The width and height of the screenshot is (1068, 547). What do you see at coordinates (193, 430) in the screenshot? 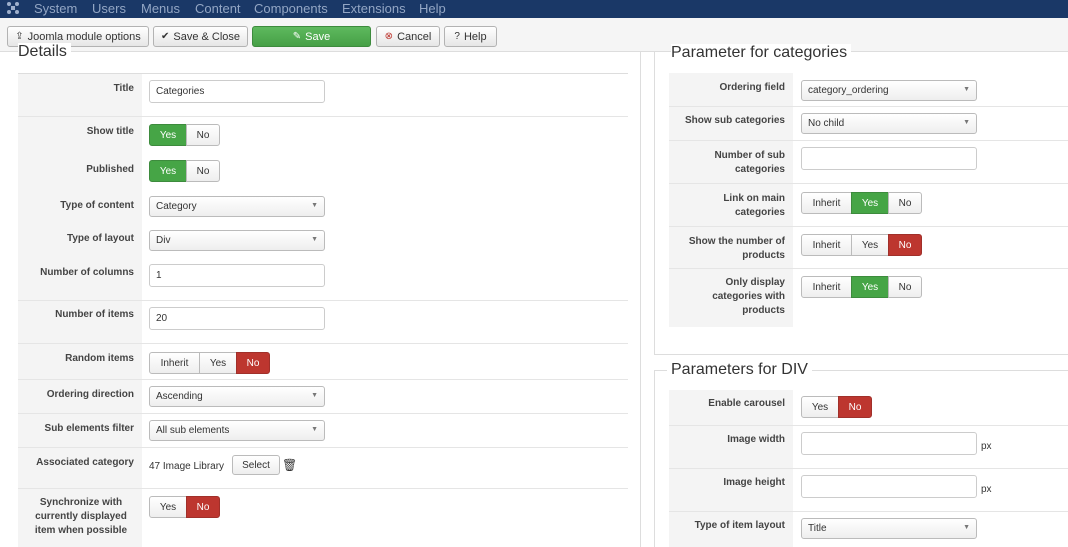
I see `sub-elements-value: All sub elements` at bounding box center [193, 430].